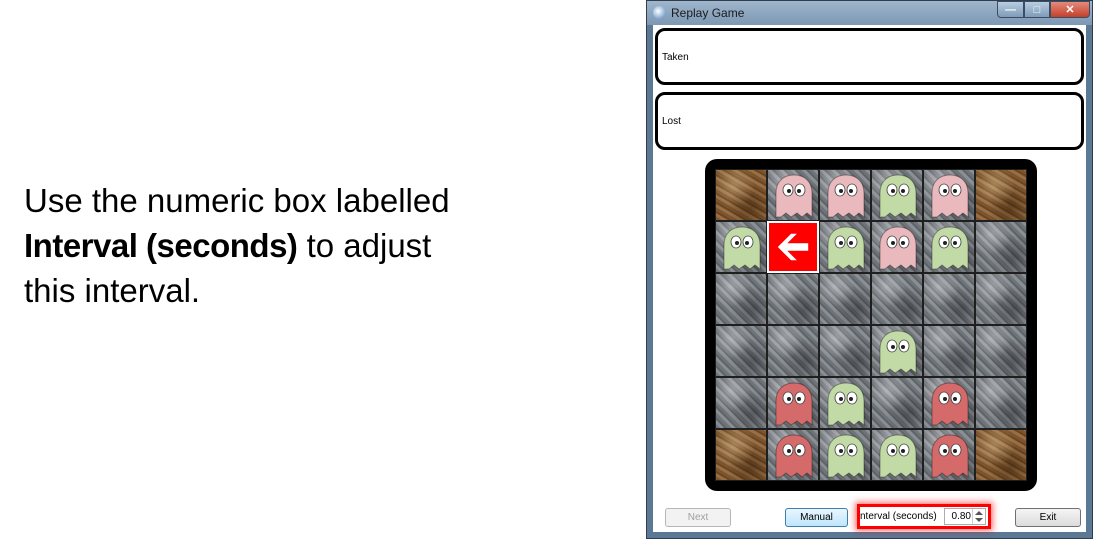 This screenshot has width=1095, height=539. What do you see at coordinates (979, 513) in the screenshot?
I see `spin-up-icon` at bounding box center [979, 513].